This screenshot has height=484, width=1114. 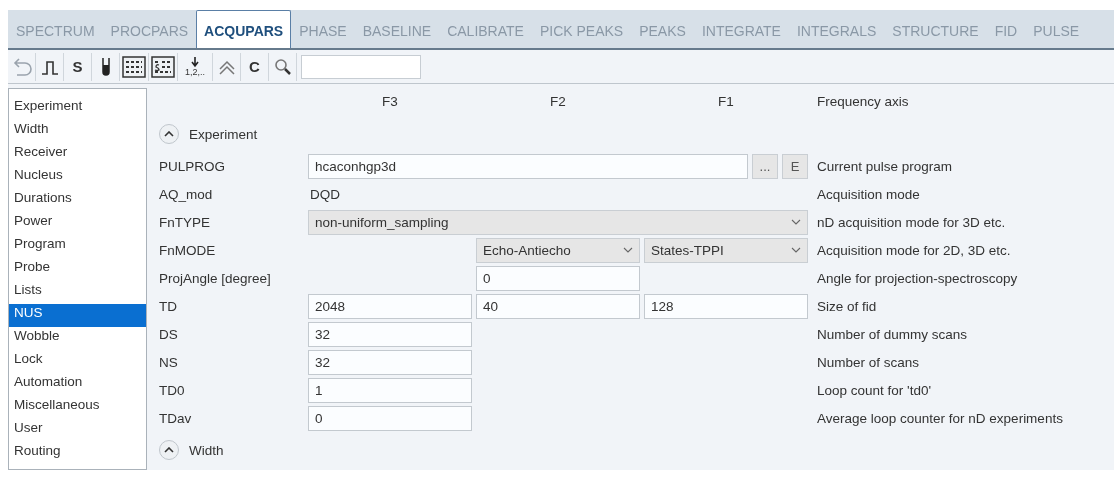 I want to click on parameter-description: Average loop counter for nD experiments, so click(x=940, y=418).